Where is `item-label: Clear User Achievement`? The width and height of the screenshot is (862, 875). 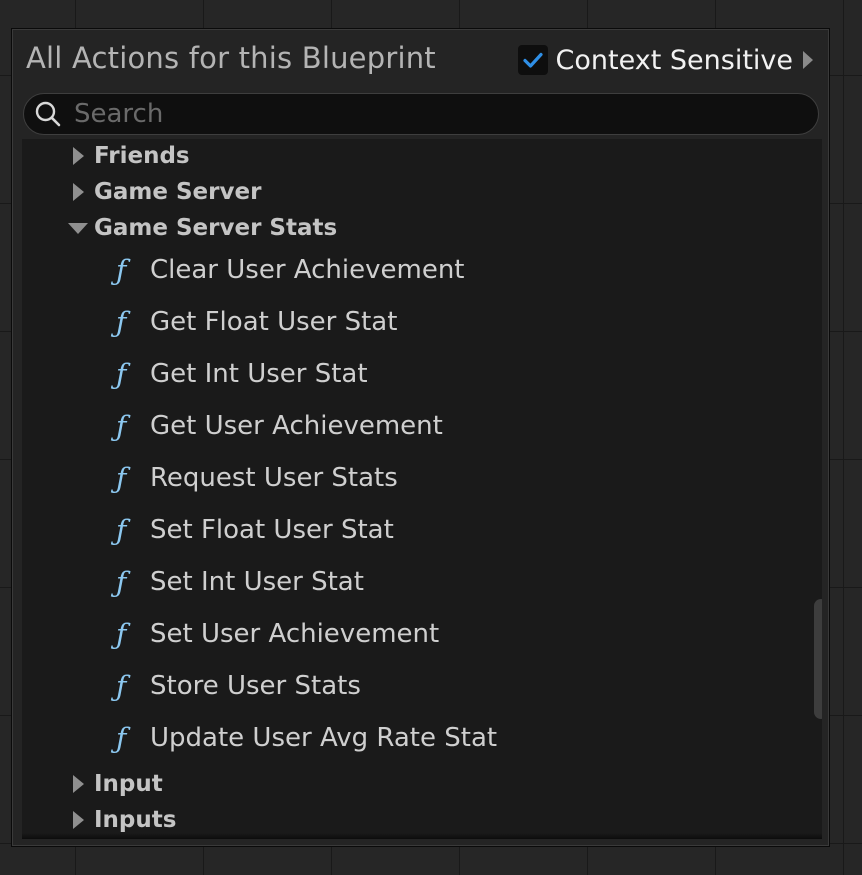
item-label: Clear User Achievement is located at coordinates (307, 270).